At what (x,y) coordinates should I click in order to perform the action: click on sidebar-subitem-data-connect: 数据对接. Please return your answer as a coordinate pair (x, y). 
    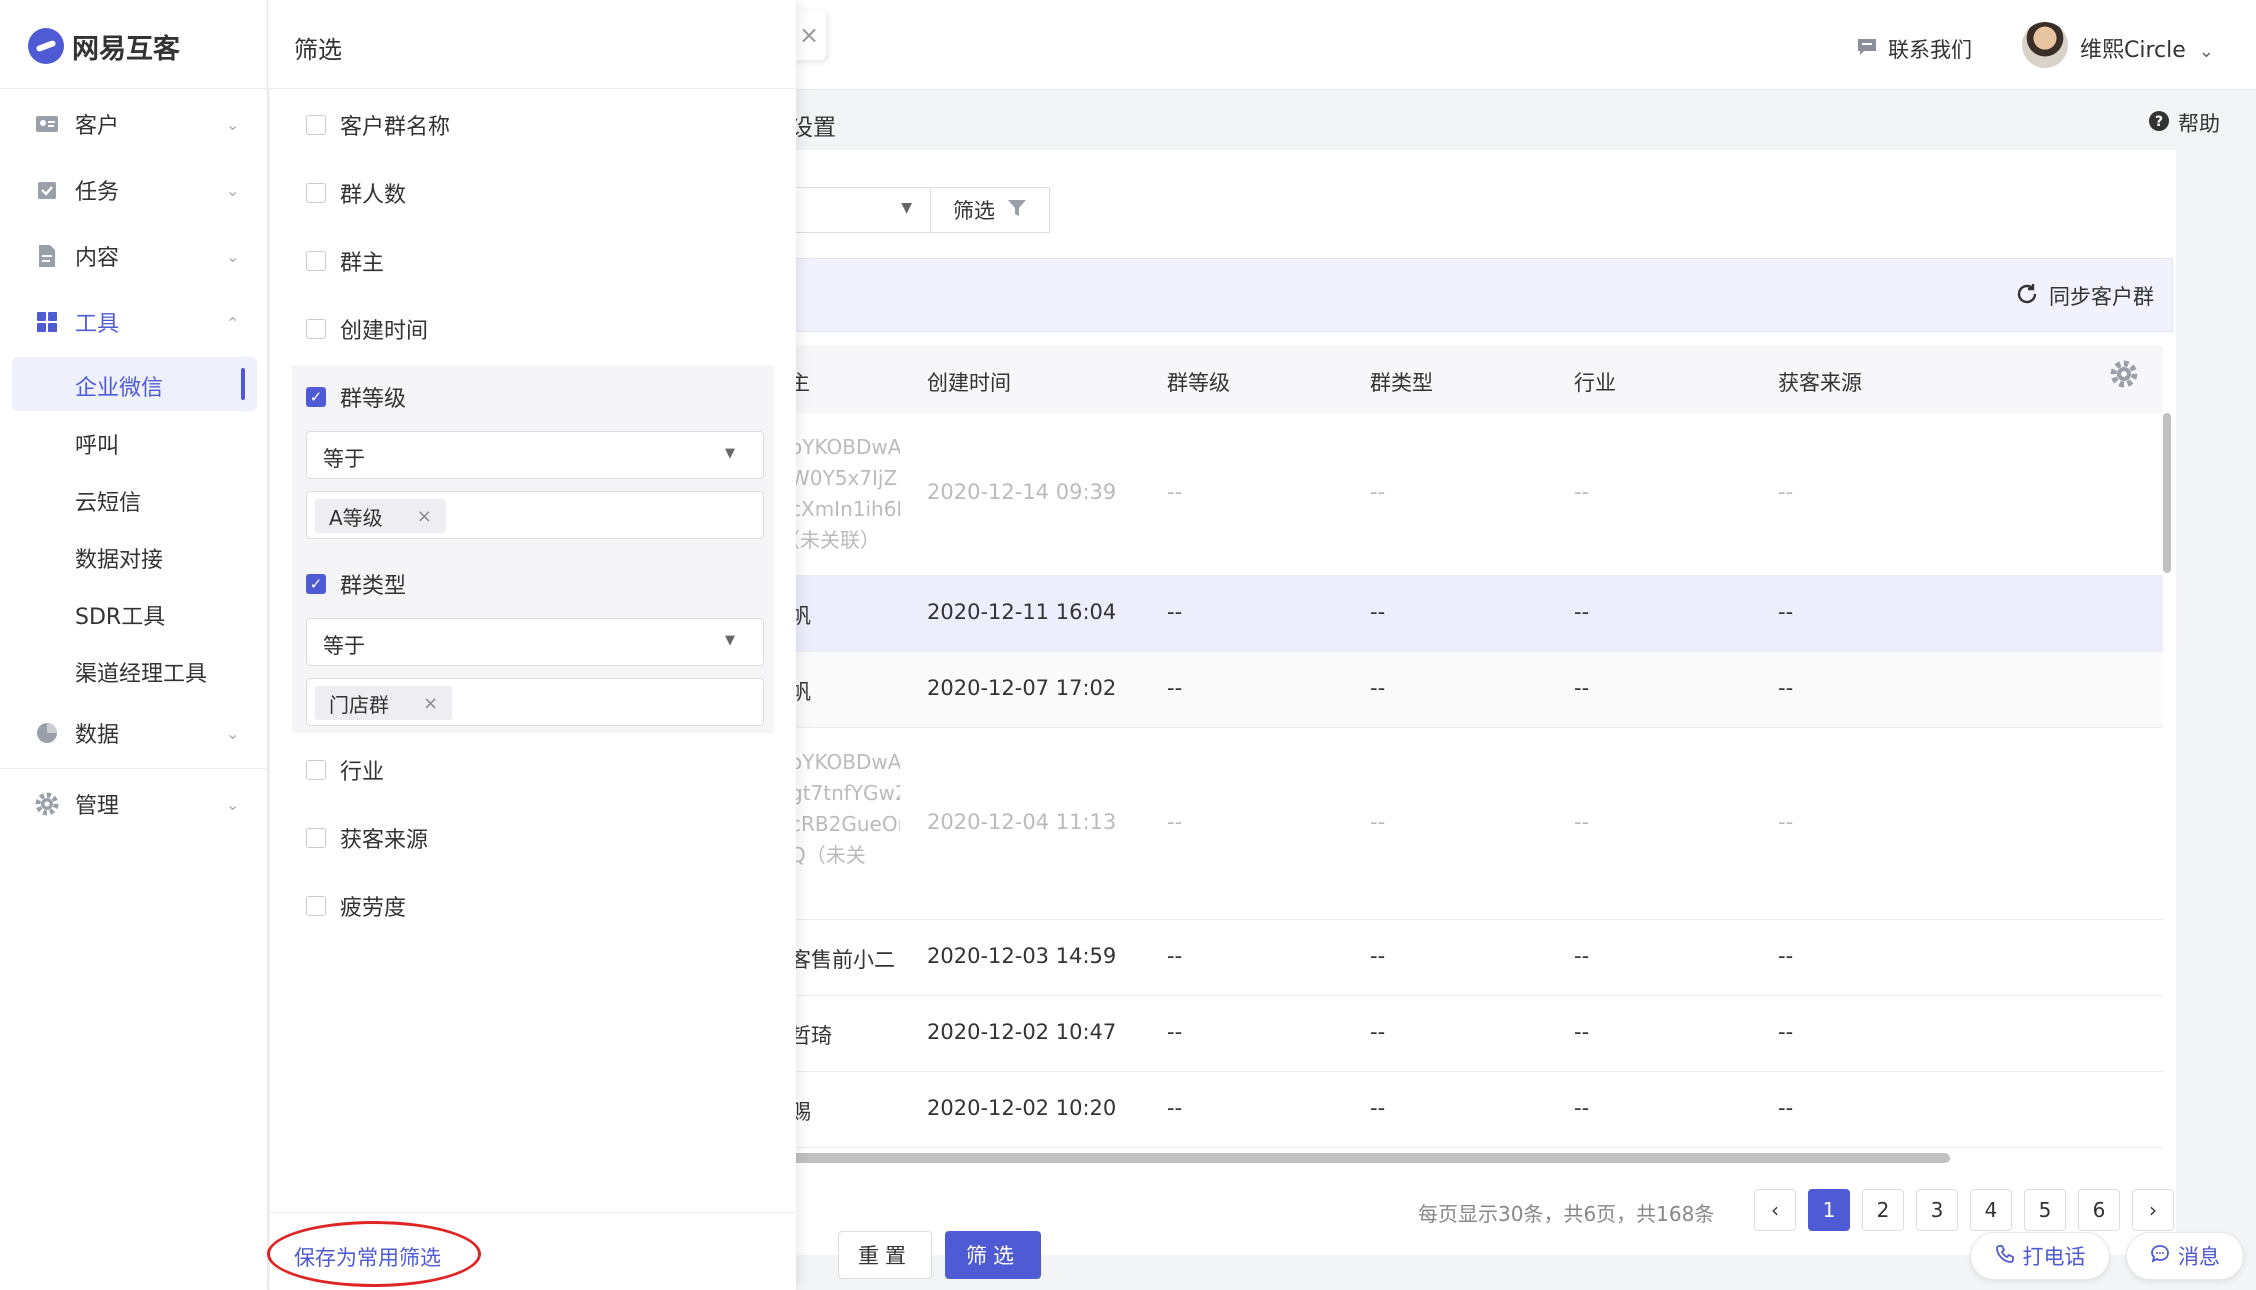
    Looking at the image, I should click on (119, 558).